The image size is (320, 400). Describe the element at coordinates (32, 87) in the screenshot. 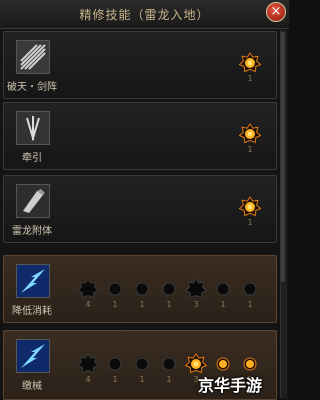

I see `skill-name: 破天・剑阵` at that location.